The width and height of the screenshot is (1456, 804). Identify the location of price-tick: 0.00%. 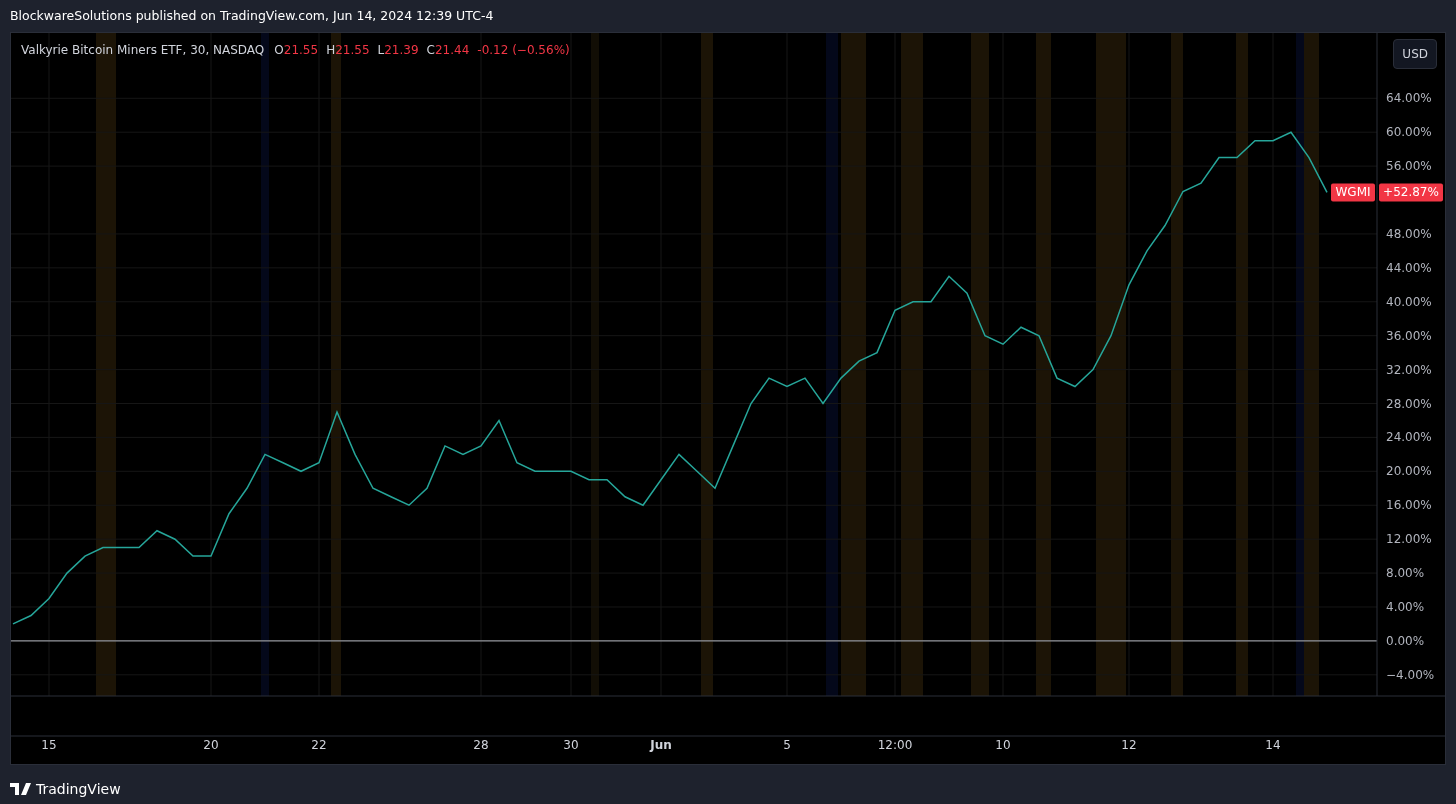
(1405, 640).